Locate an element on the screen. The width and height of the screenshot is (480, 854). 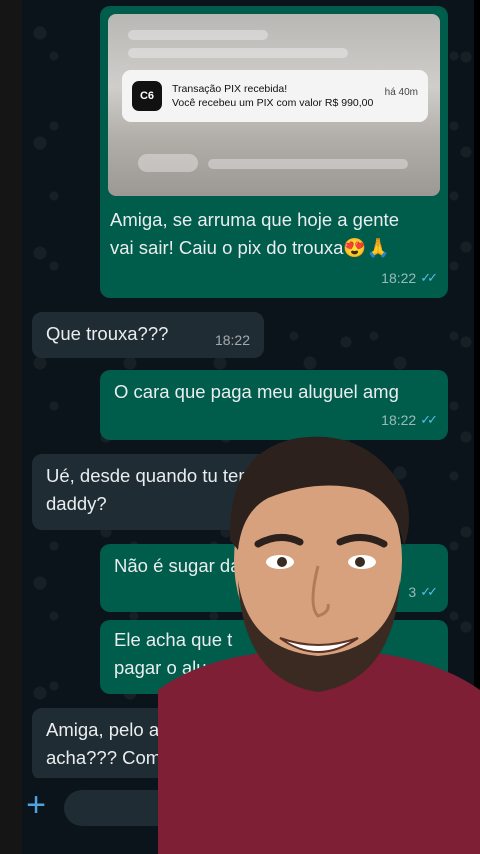
message-text-line: acha??? Com is located at coordinates (104, 757).